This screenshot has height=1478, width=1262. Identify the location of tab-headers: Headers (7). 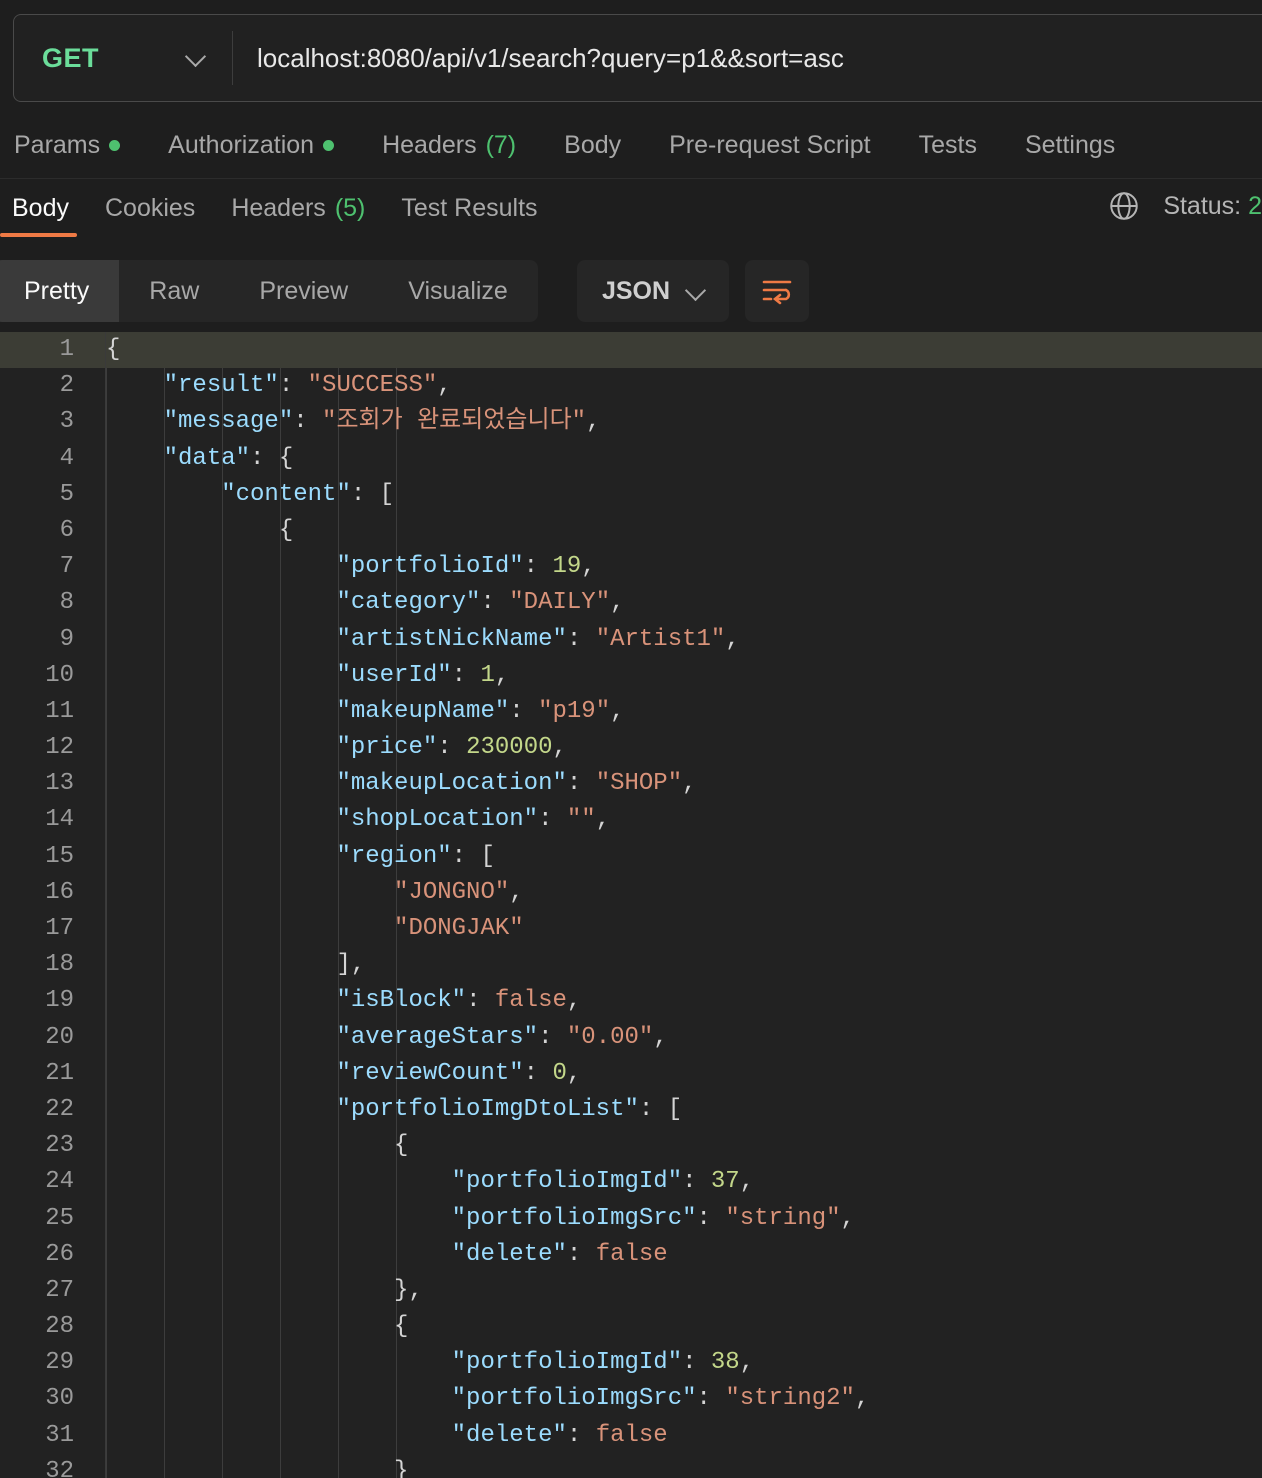
(449, 145).